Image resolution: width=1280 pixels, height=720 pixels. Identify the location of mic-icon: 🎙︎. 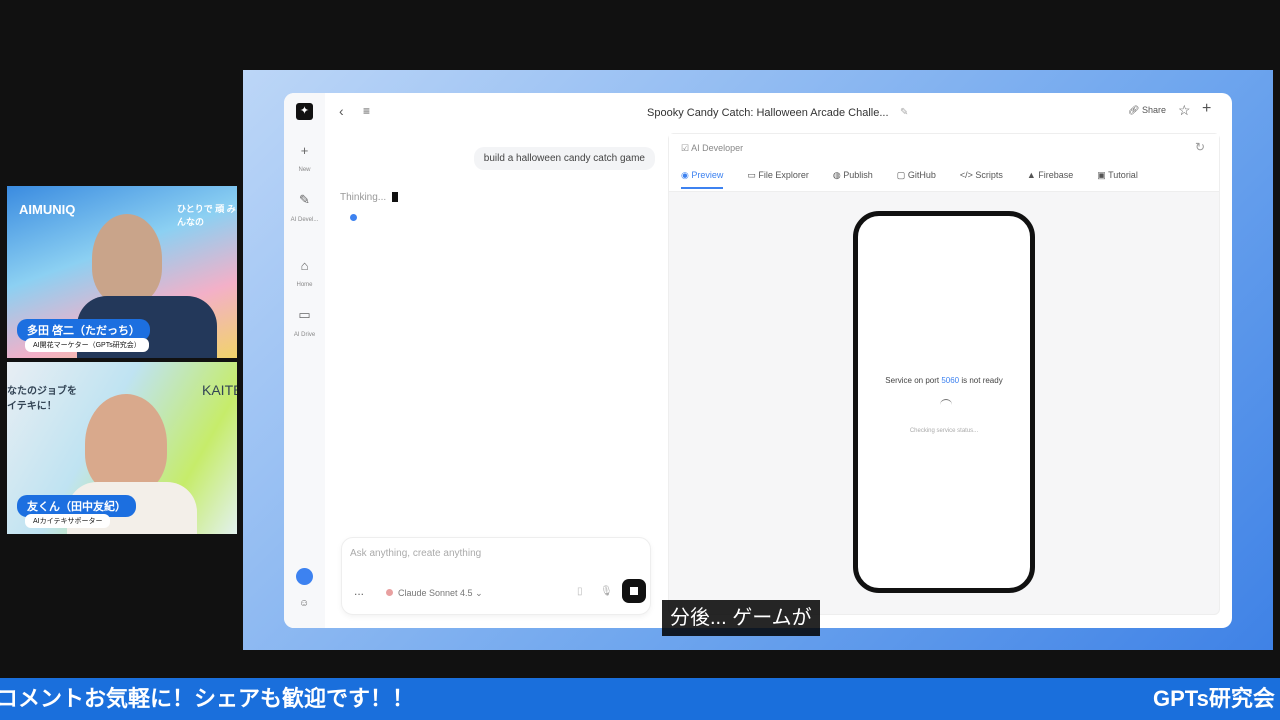
(606, 591).